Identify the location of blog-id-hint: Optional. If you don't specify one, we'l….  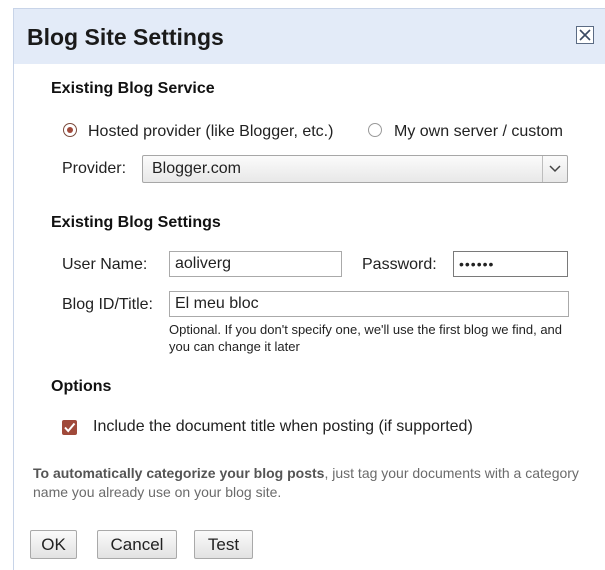
(366, 338).